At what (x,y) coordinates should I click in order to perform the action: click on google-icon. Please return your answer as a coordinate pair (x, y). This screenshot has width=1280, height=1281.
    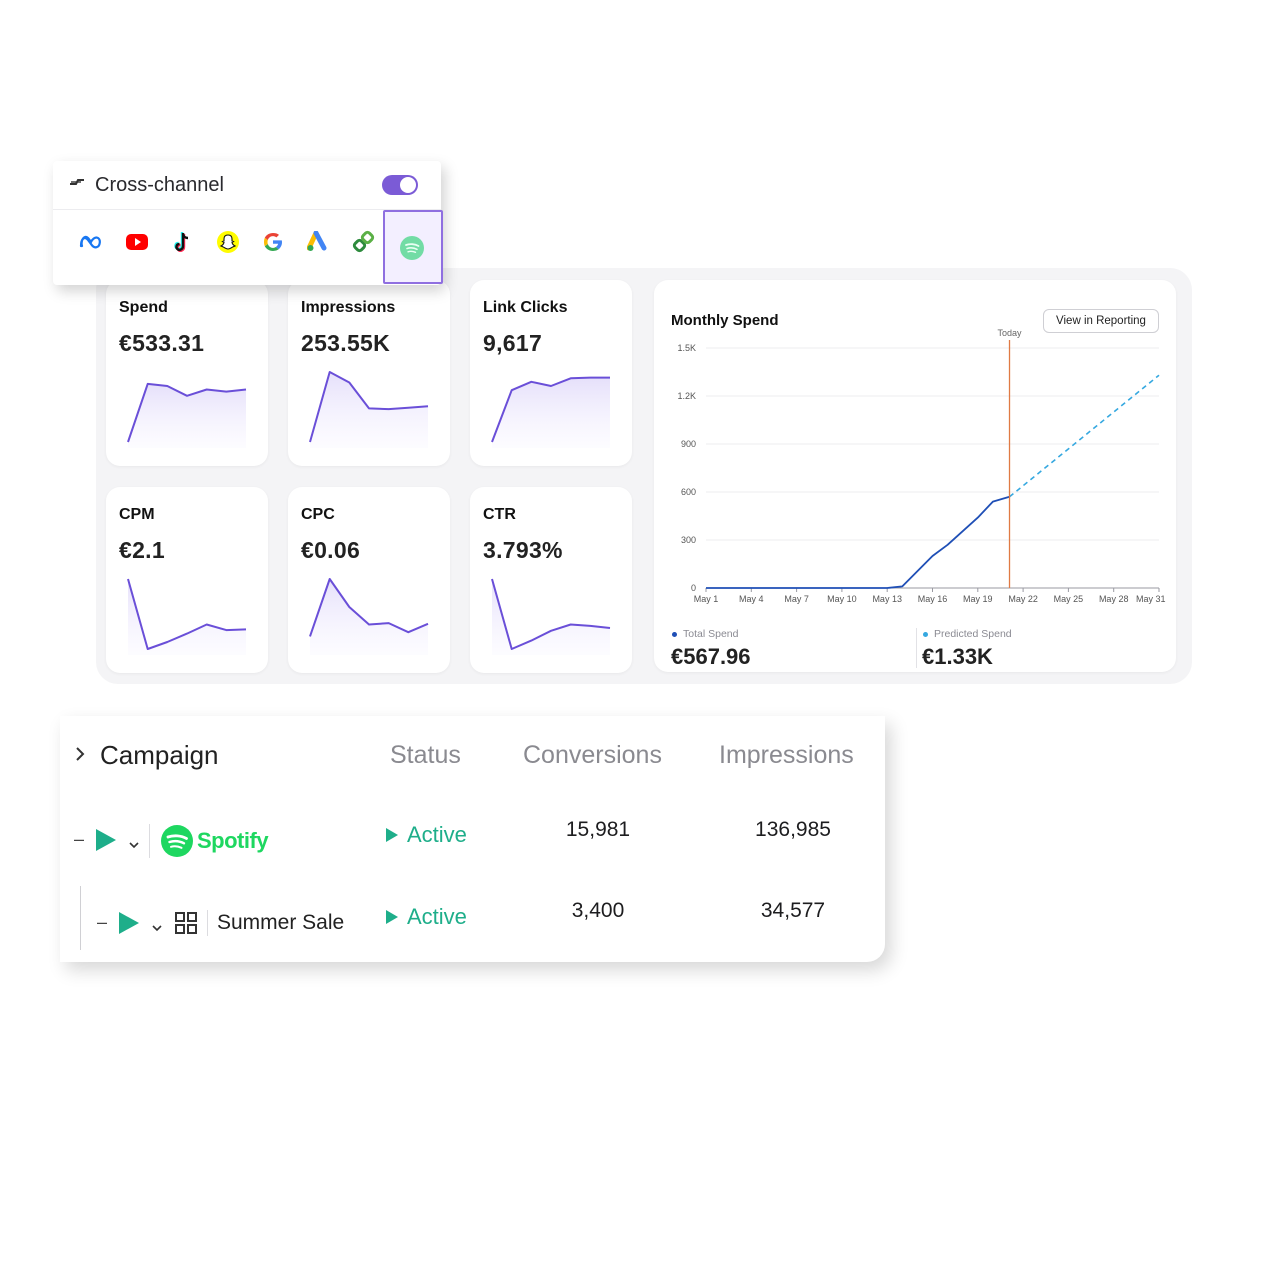
    Looking at the image, I should click on (273, 242).